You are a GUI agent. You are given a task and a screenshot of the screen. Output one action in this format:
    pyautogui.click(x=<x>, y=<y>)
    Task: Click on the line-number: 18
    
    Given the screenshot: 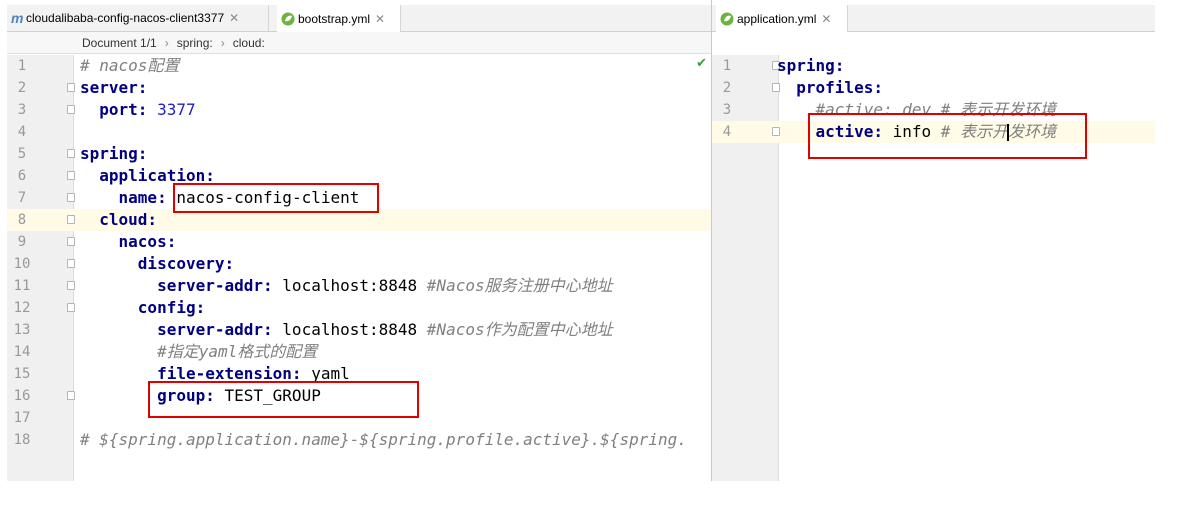 What is the action you would take?
    pyautogui.click(x=22, y=440)
    